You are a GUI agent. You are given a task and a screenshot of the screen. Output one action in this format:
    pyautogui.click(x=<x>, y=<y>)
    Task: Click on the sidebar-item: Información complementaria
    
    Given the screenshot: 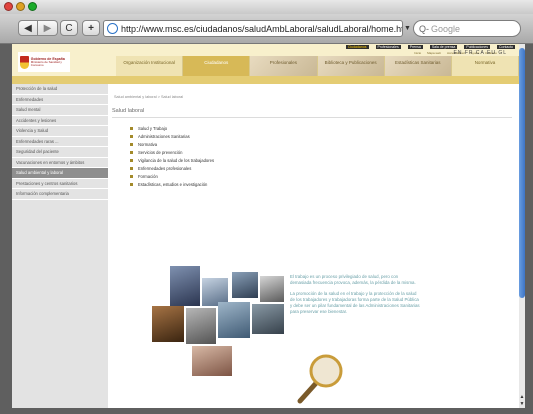 What is the action you would take?
    pyautogui.click(x=60, y=194)
    